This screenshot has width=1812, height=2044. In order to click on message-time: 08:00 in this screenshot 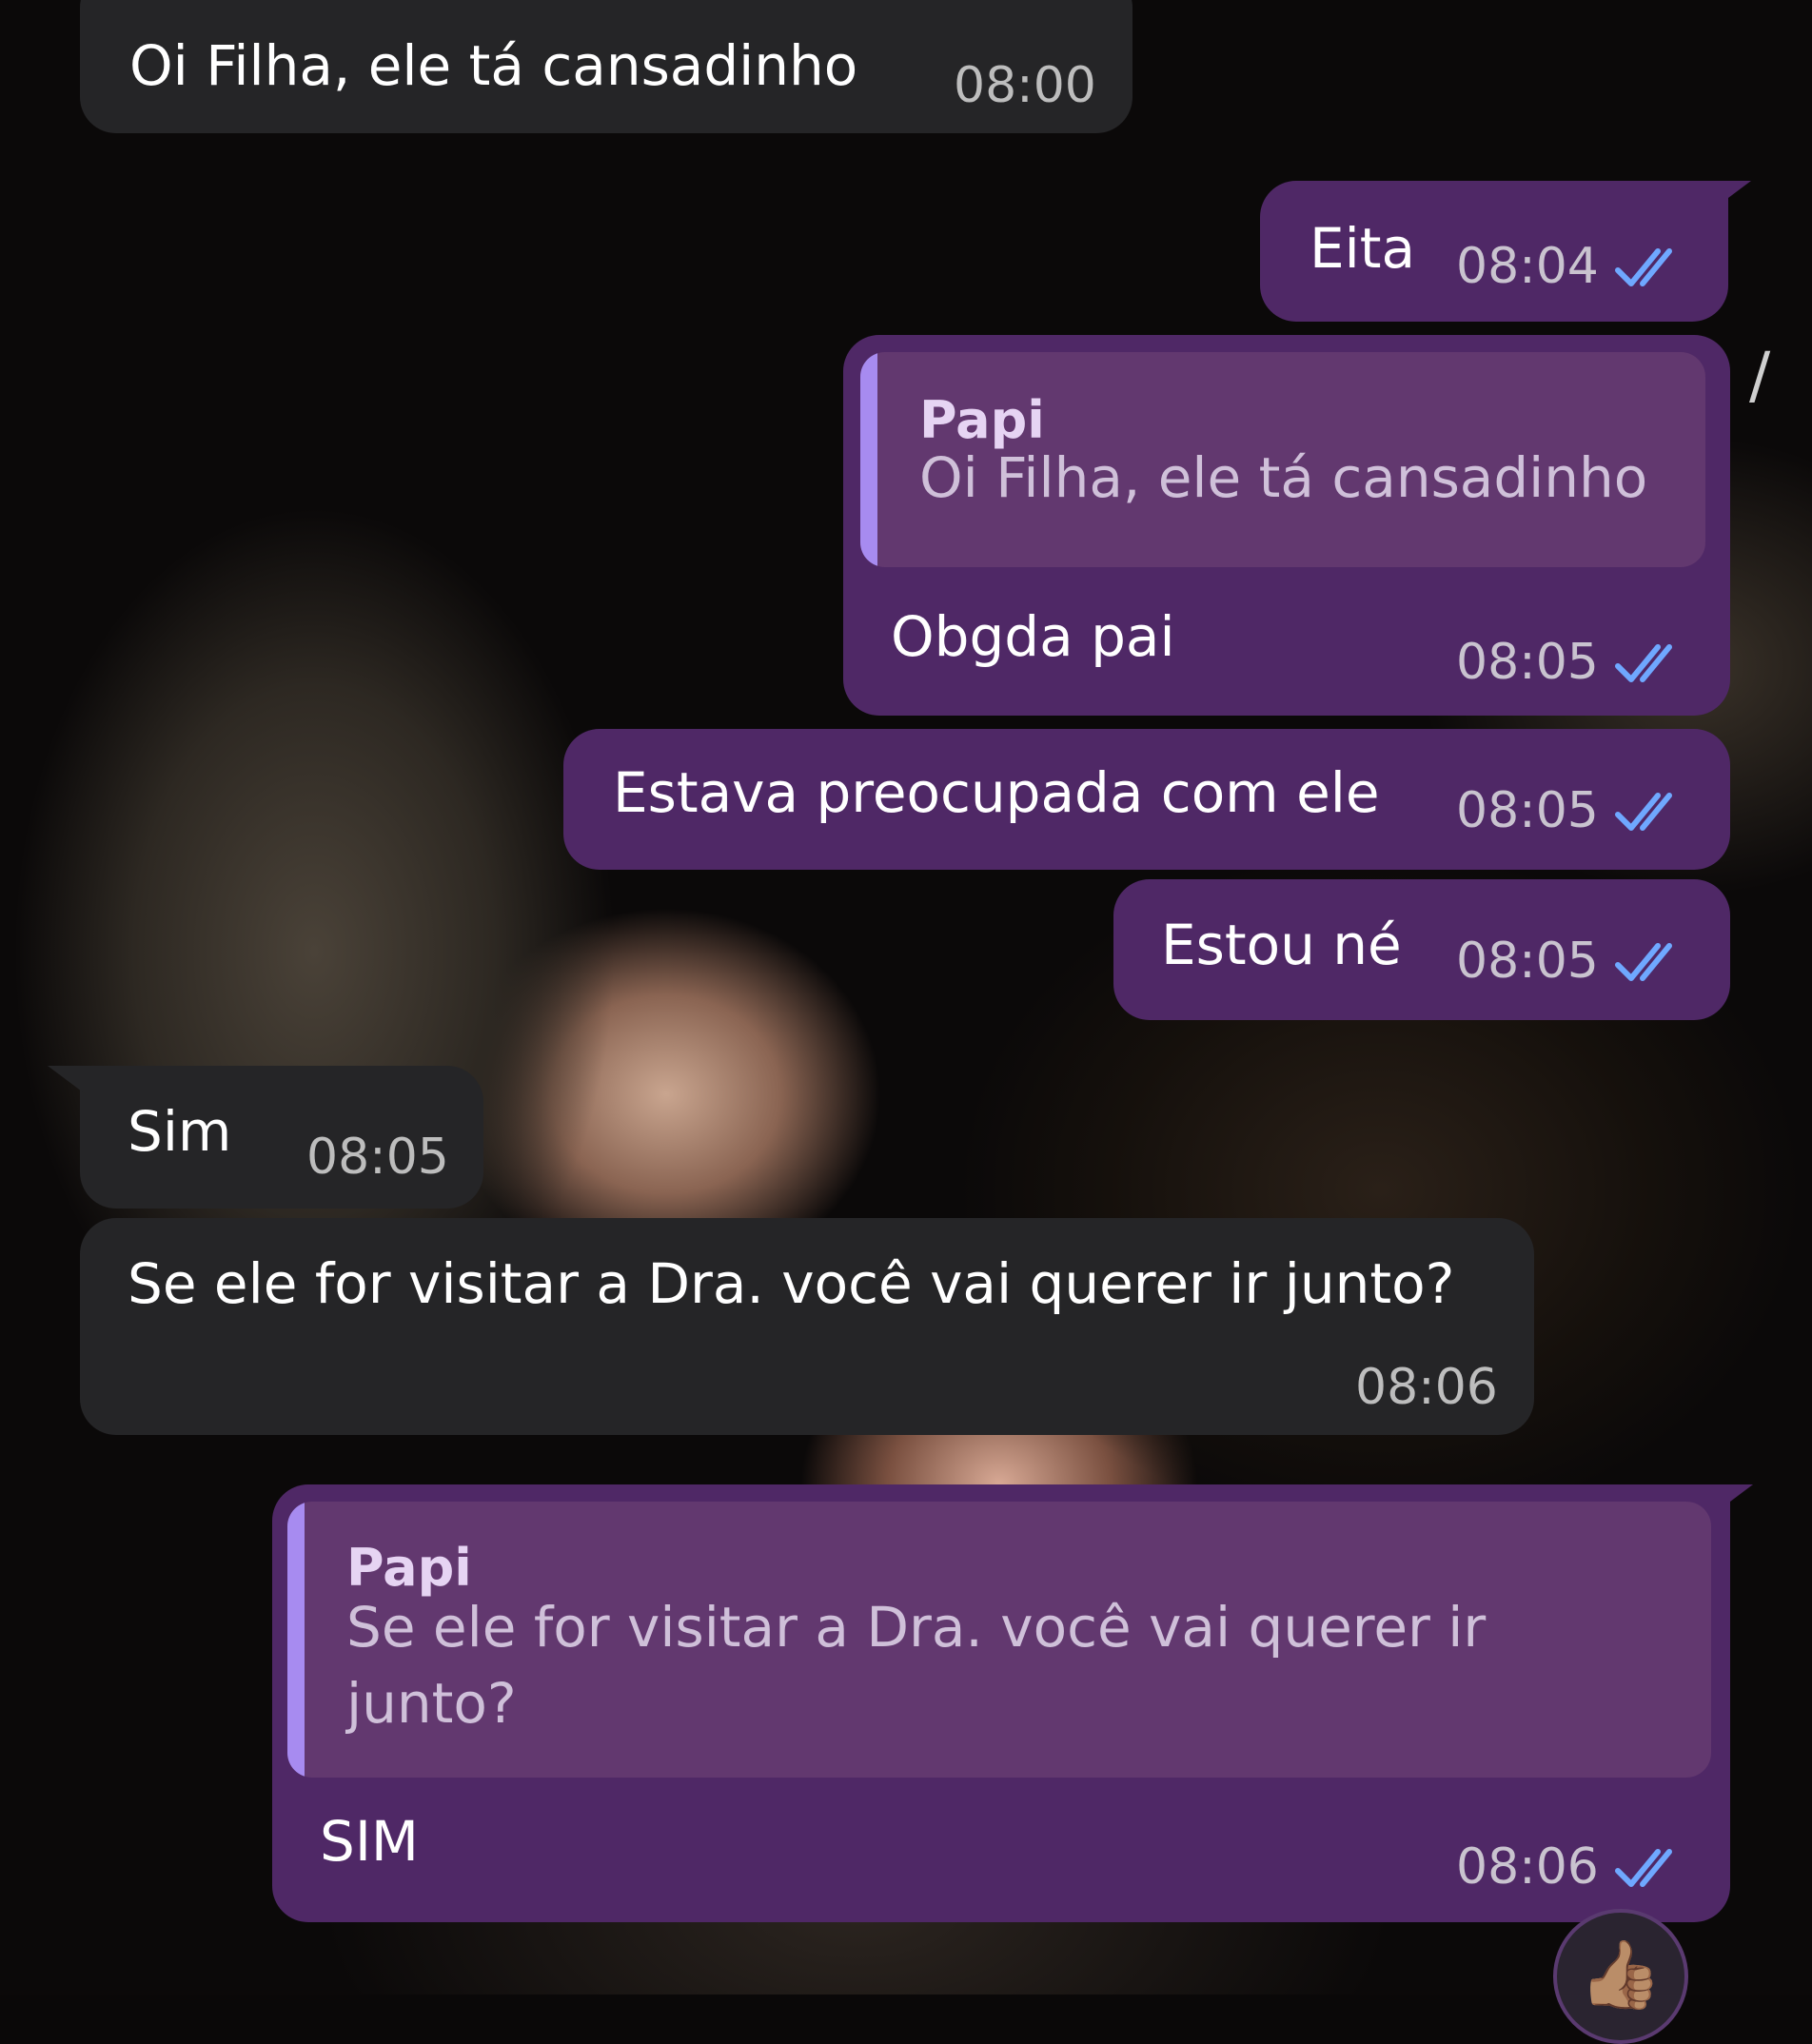, I will do `click(1025, 86)`.